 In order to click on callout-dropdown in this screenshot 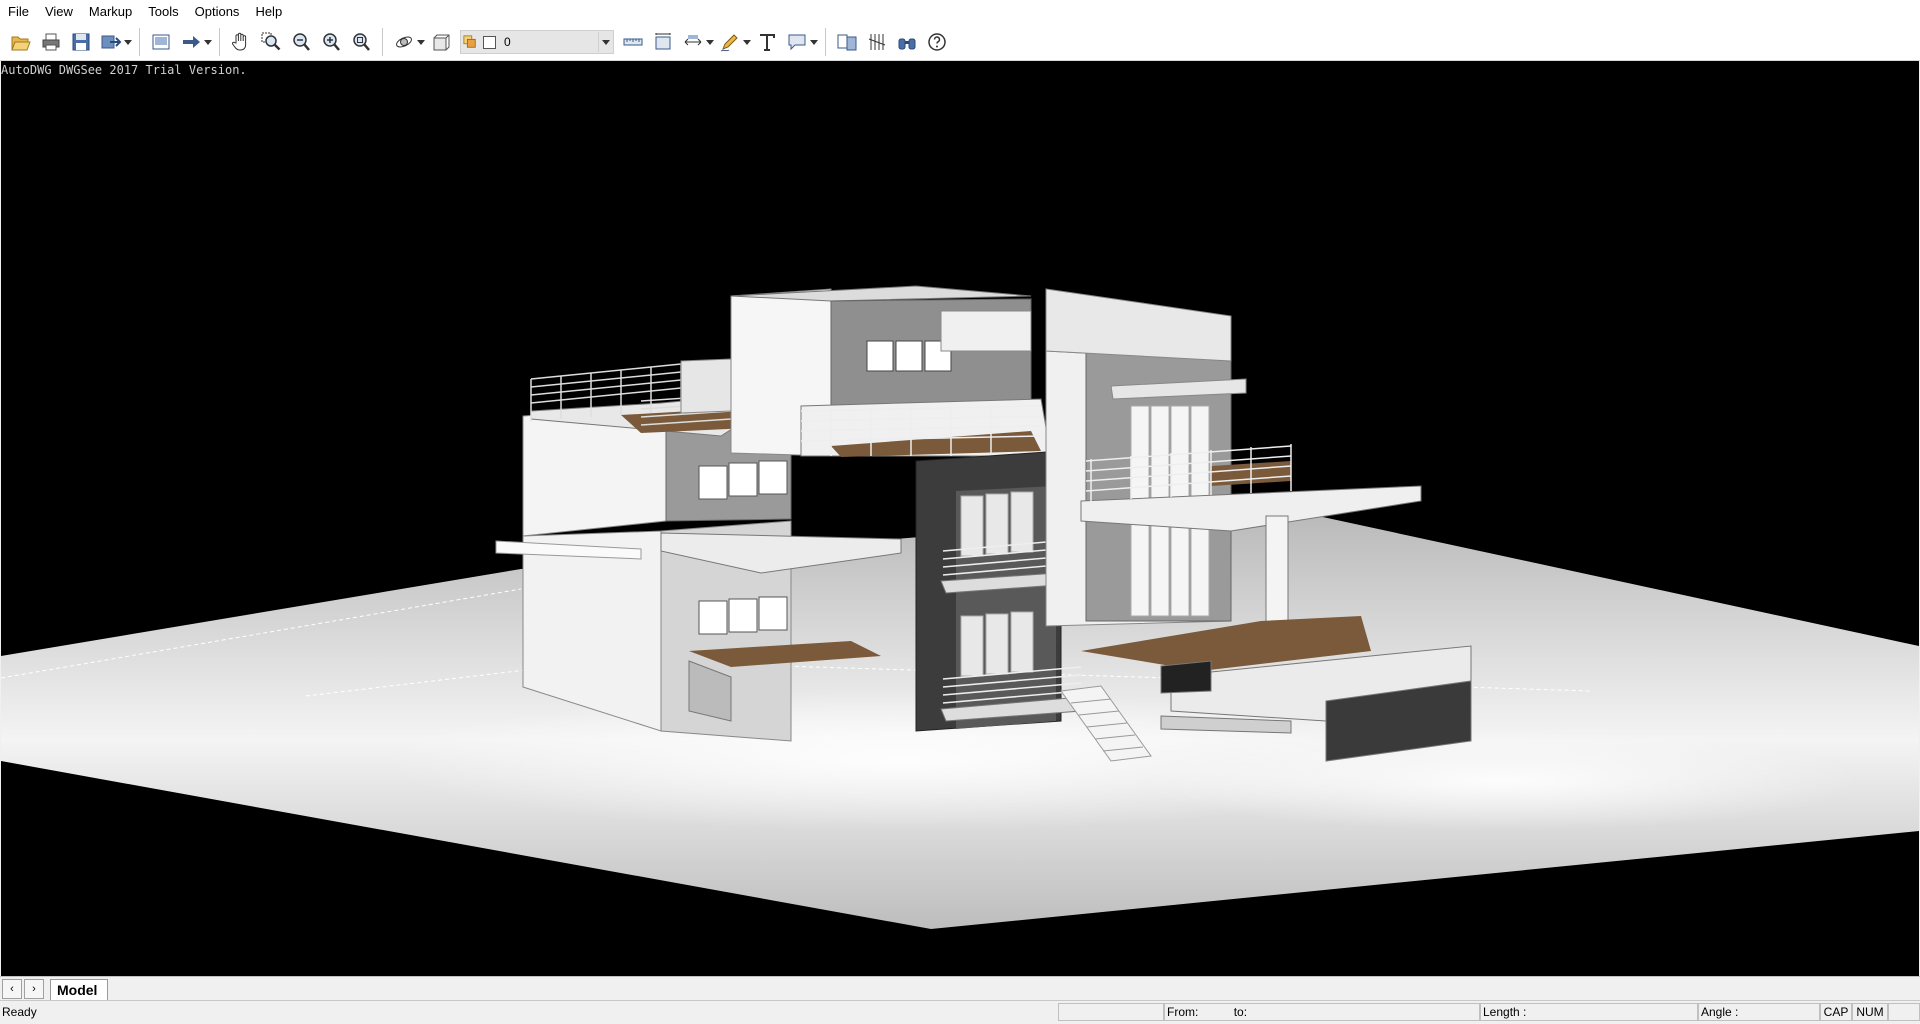, I will do `click(813, 42)`.